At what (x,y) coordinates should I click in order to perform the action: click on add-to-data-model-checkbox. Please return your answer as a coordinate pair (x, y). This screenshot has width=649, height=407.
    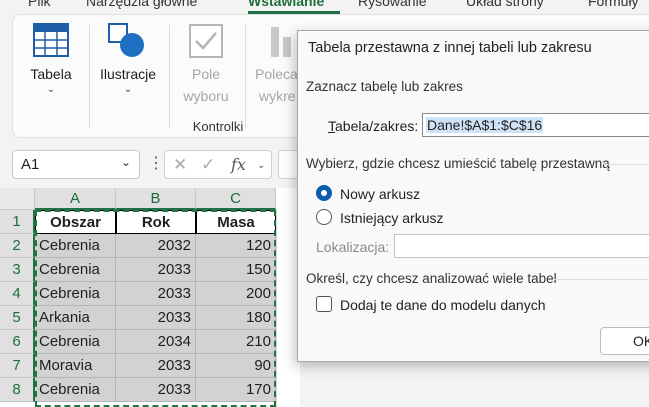
    Looking at the image, I should click on (324, 304).